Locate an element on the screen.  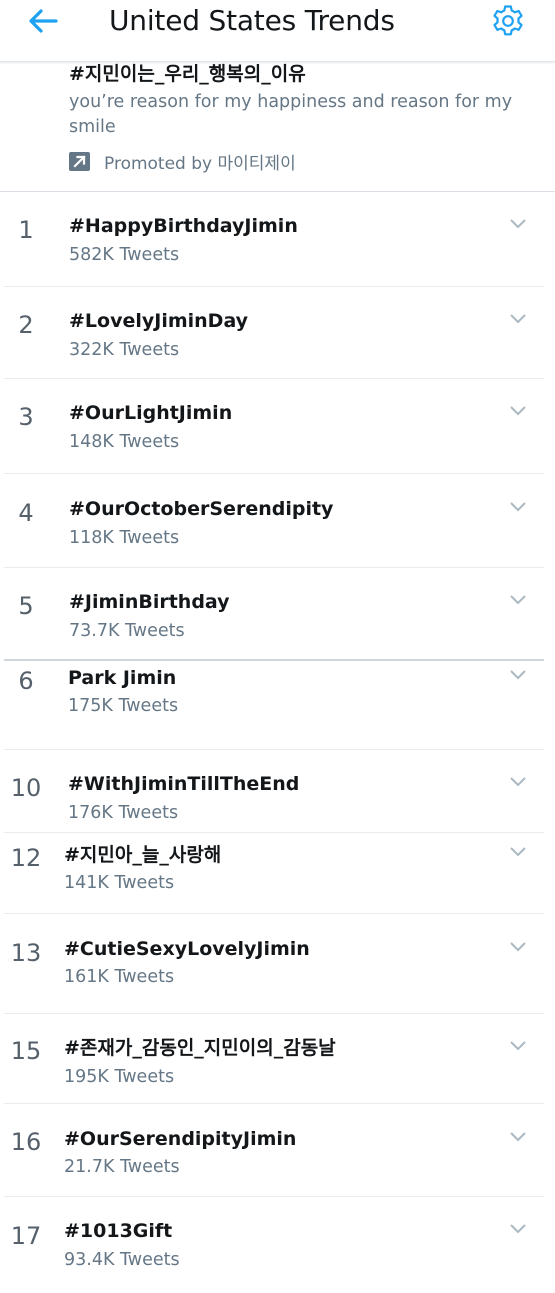
gear-icon is located at coordinates (508, 20).